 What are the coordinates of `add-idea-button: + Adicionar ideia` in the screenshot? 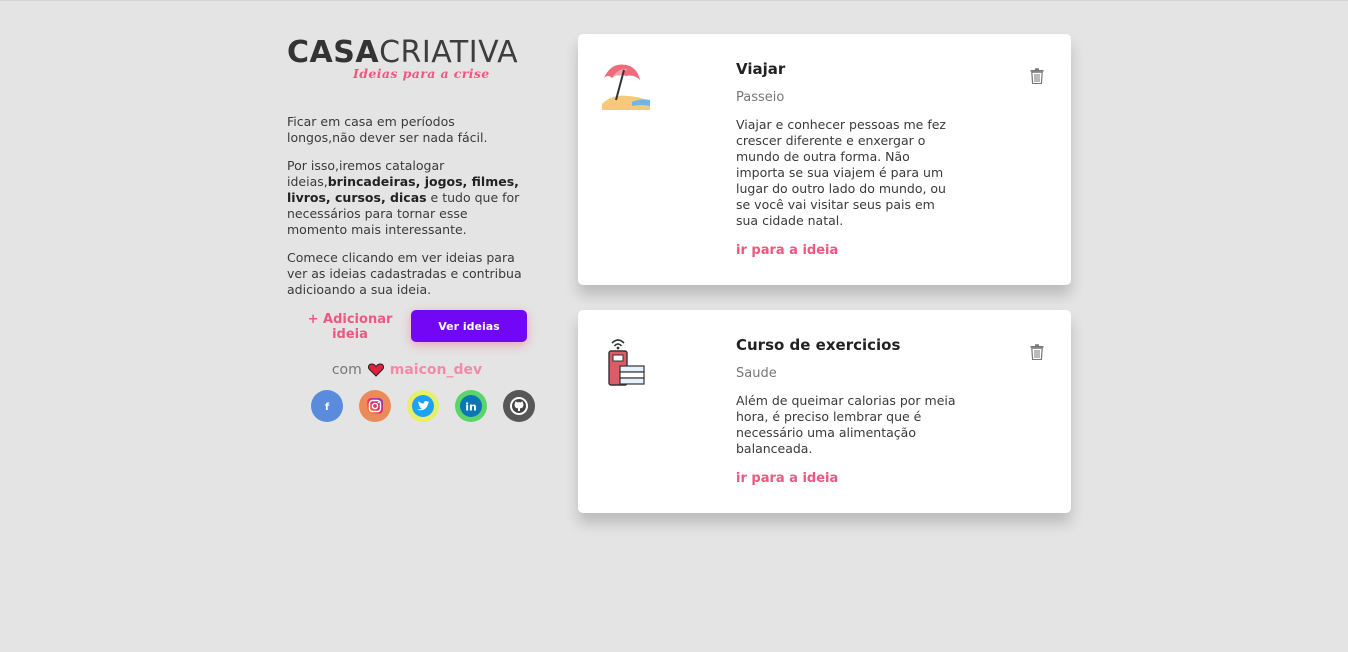 It's located at (350, 327).